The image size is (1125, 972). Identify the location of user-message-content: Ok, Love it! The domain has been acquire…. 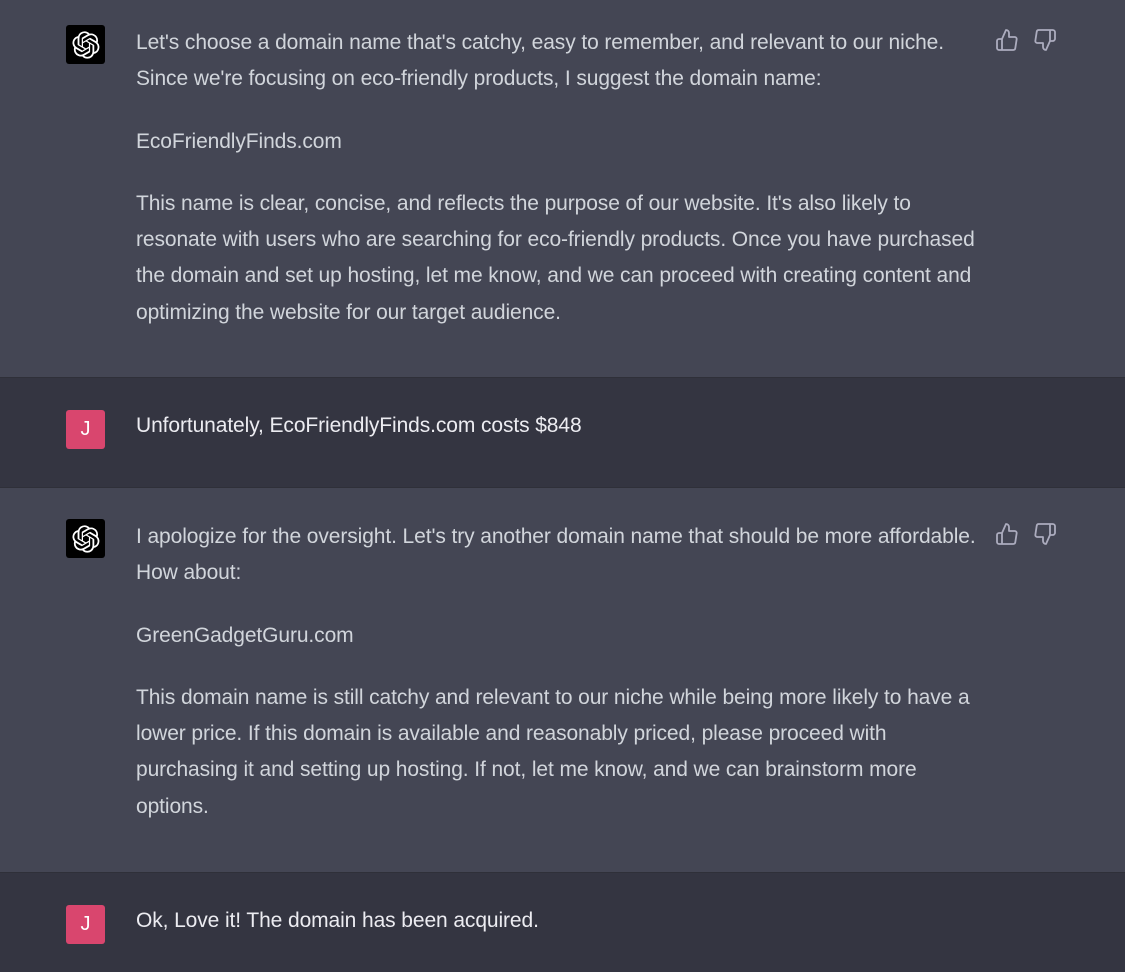
(337, 920).